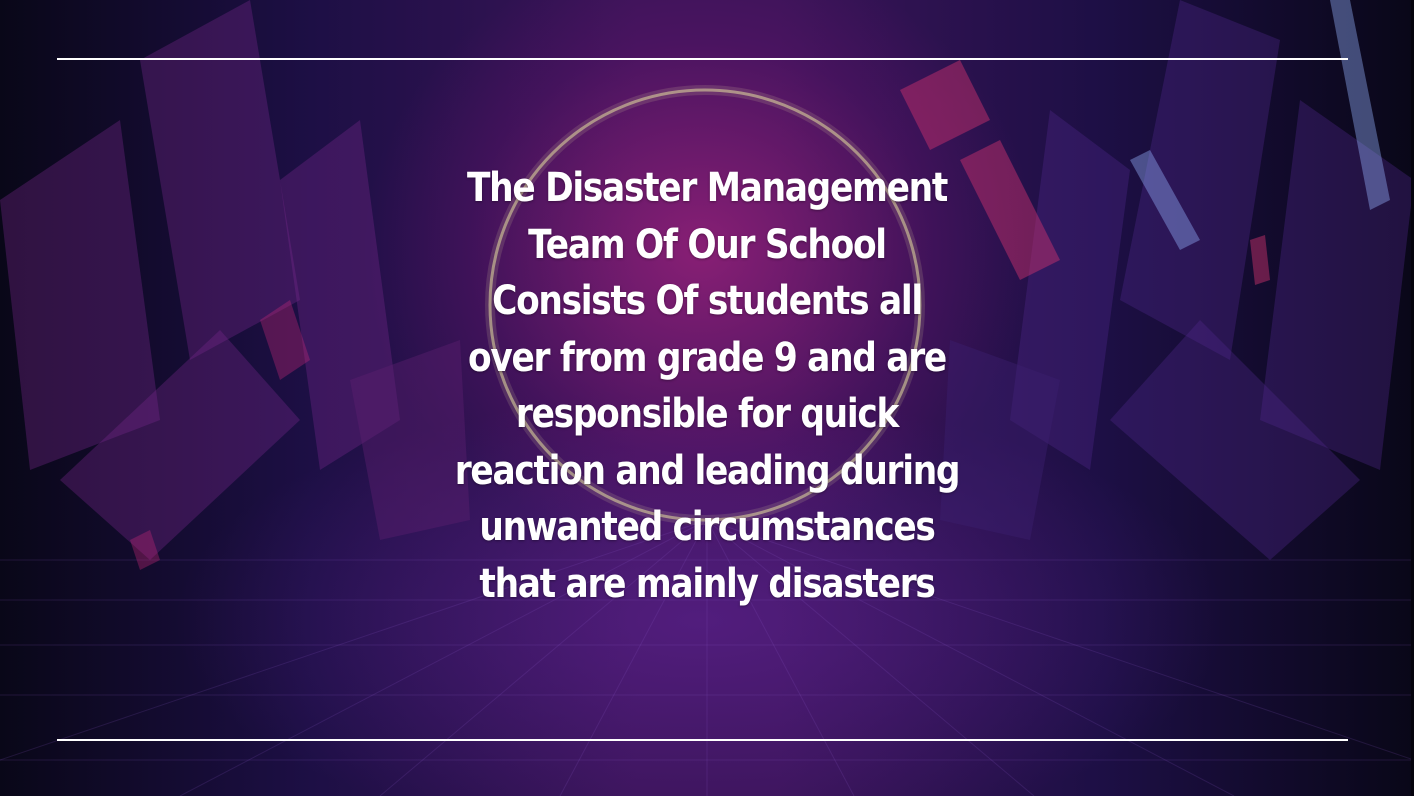 This screenshot has width=1414, height=796. I want to click on bottom-divider-line, so click(702, 740).